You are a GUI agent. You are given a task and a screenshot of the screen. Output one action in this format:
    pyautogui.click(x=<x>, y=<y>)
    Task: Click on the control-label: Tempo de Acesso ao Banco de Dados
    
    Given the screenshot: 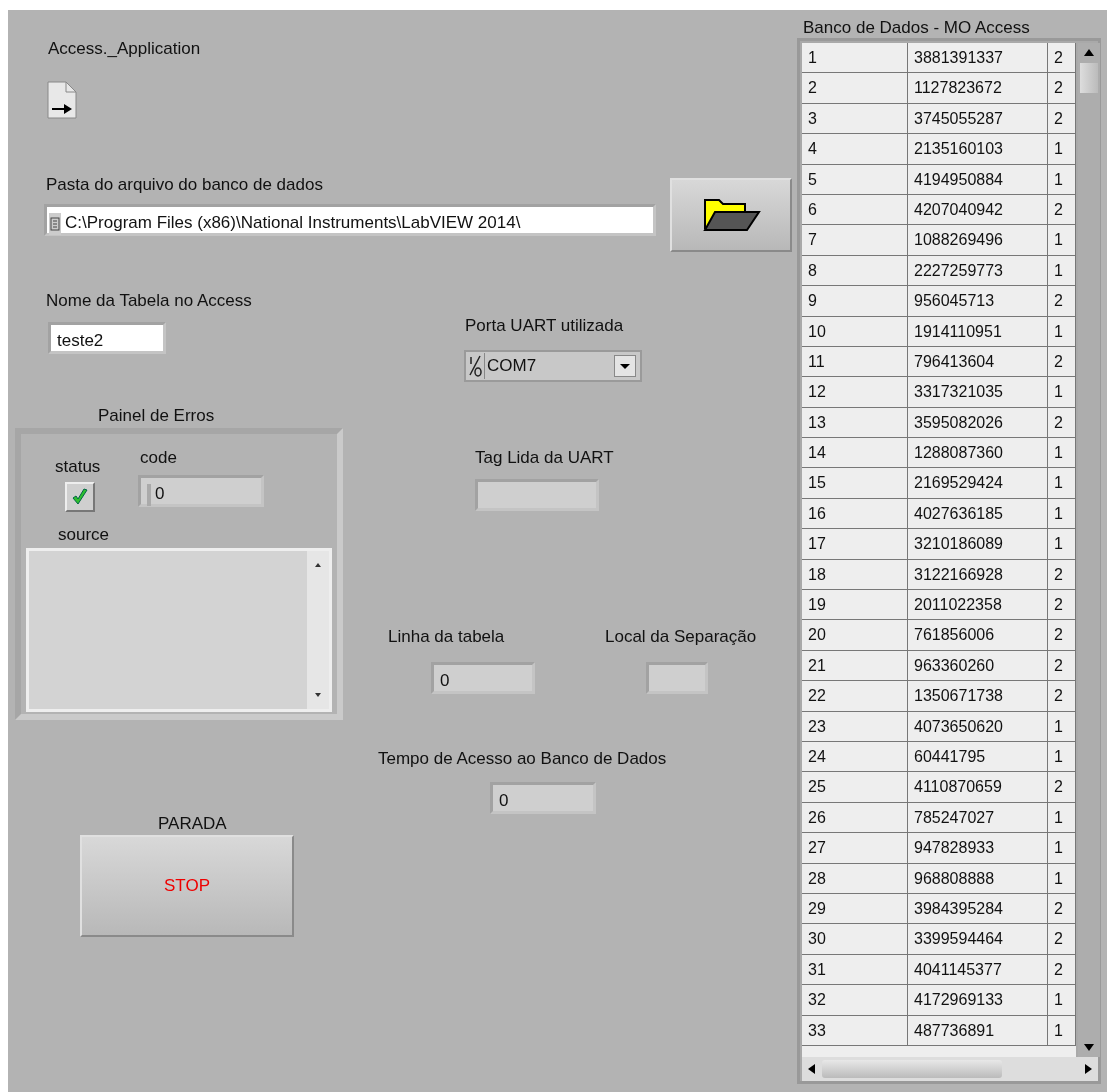 What is the action you would take?
    pyautogui.click(x=522, y=759)
    